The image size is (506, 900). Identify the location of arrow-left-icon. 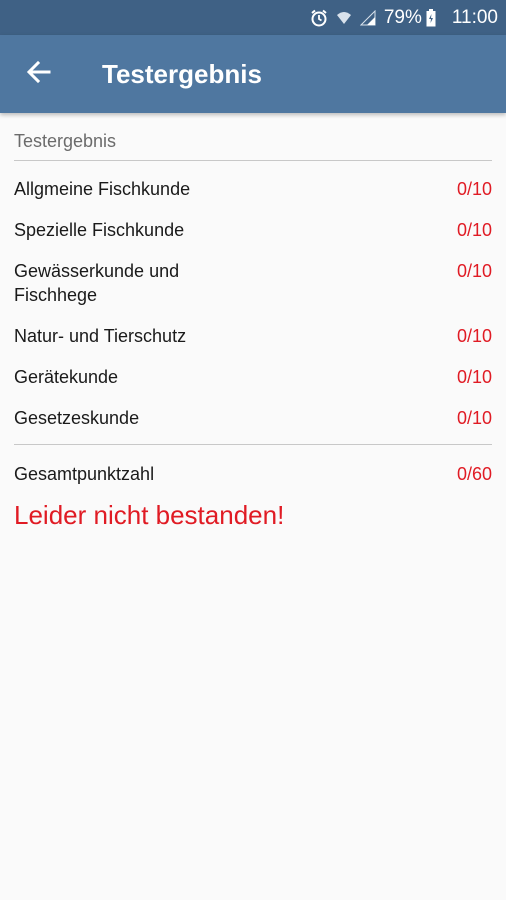
(39, 74).